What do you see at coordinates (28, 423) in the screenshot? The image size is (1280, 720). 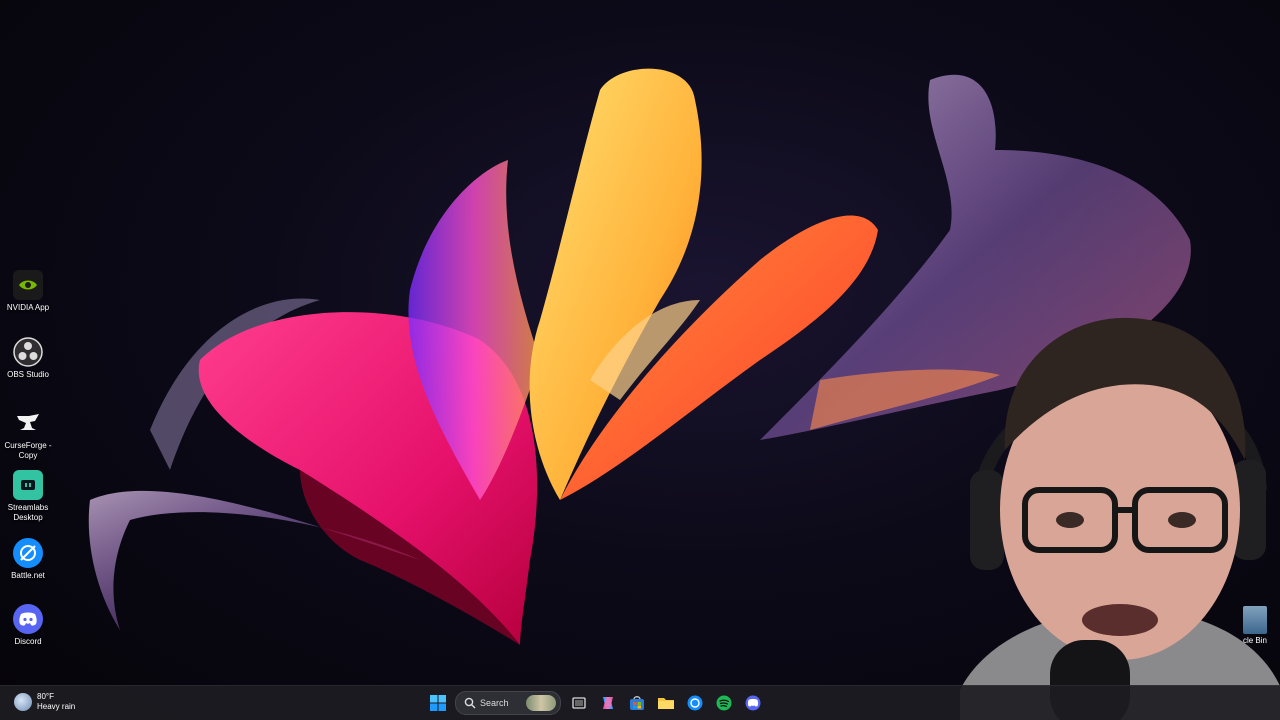 I see `curseforge-icon` at bounding box center [28, 423].